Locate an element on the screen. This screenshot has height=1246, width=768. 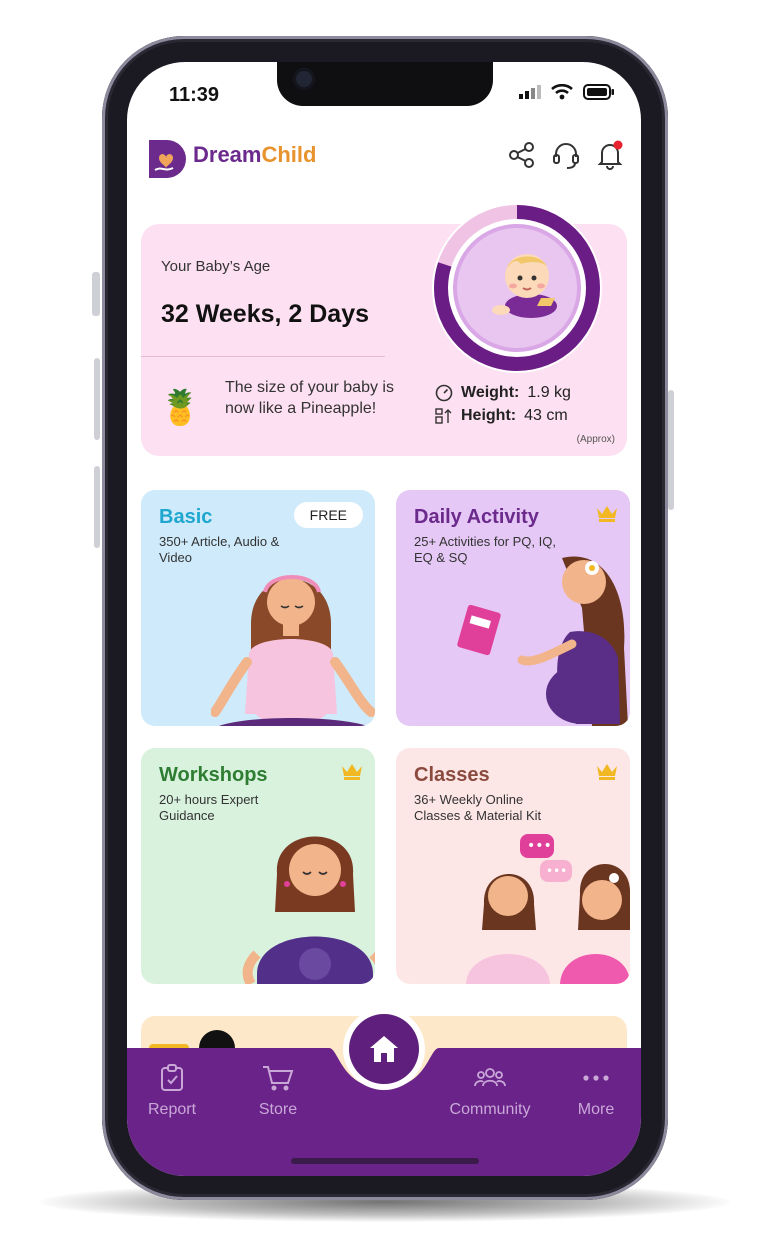
weight-label: Weight: is located at coordinates (490, 392).